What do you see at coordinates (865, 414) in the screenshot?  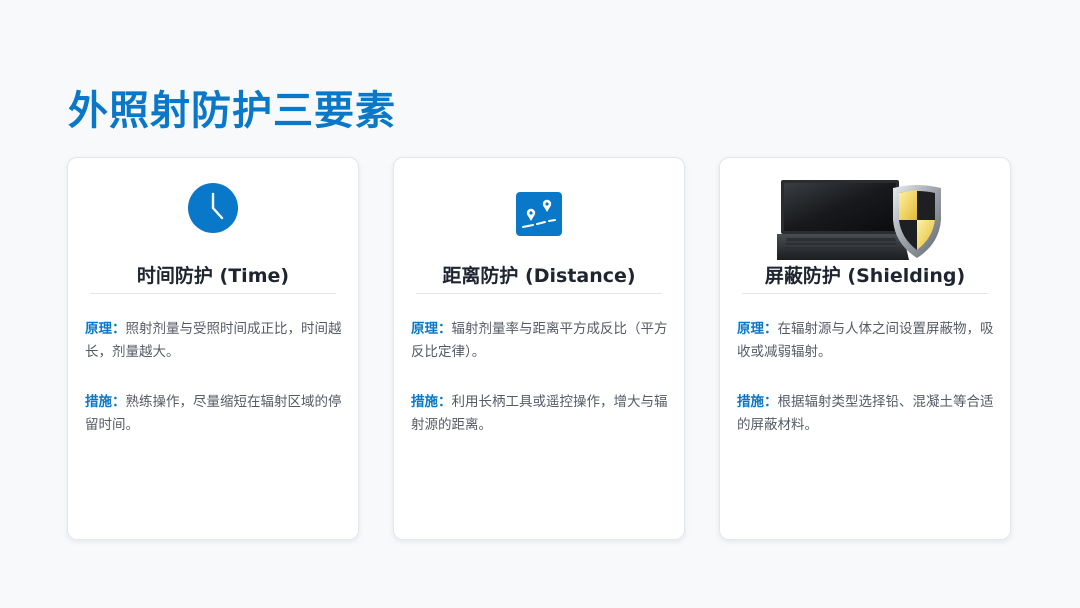 I see `measure-paragraph: 措施：根据辐射类型选择铅、混凝土等合适的屏蔽材料。` at bounding box center [865, 414].